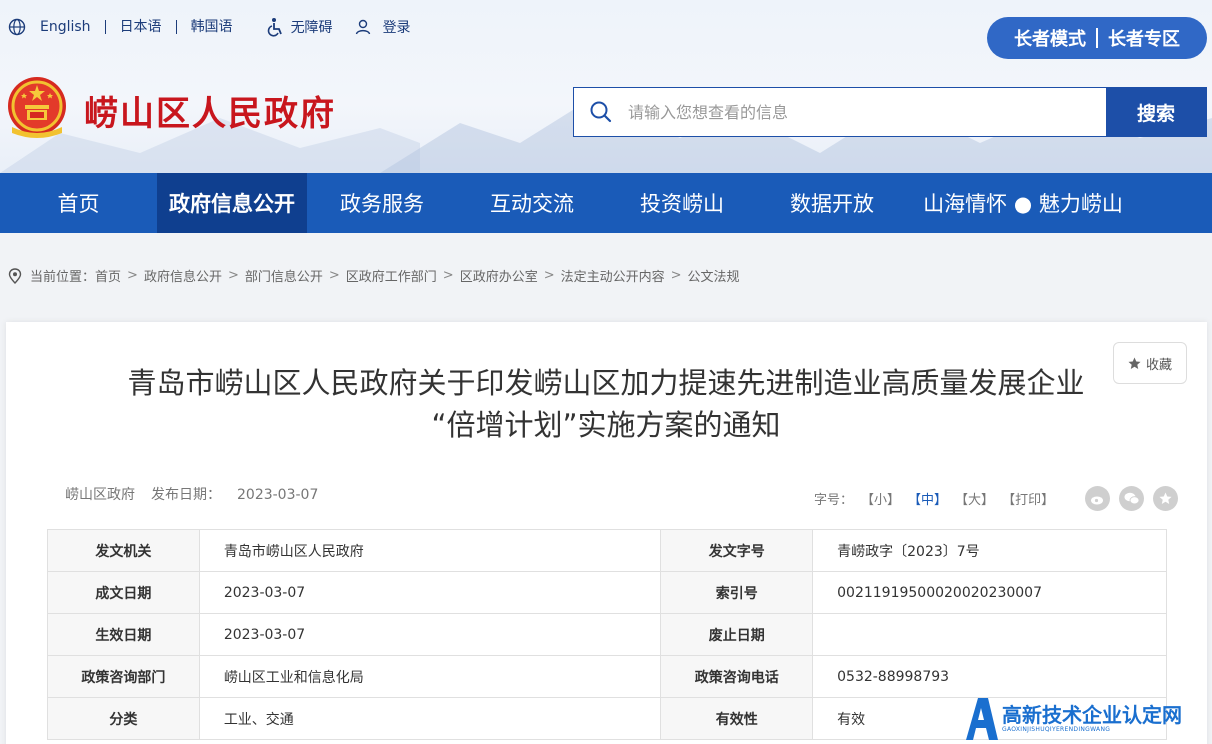 The width and height of the screenshot is (1212, 744). I want to click on share-buttons, so click(1127, 498).